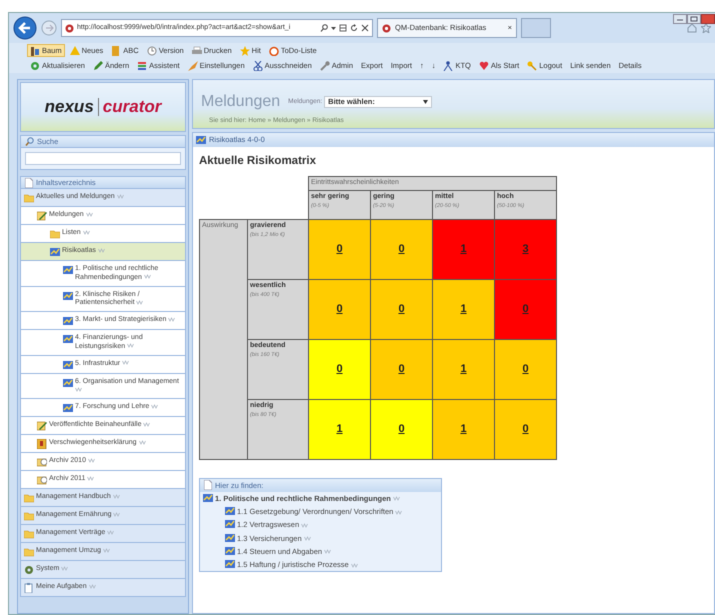  Describe the element at coordinates (240, 102) in the screenshot. I see `page-title: Meldungen` at that location.